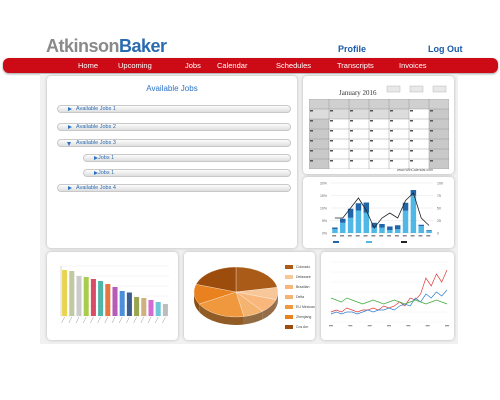 The width and height of the screenshot is (500, 400). I want to click on available-jobs-title: Available Jobs, so click(172, 88).